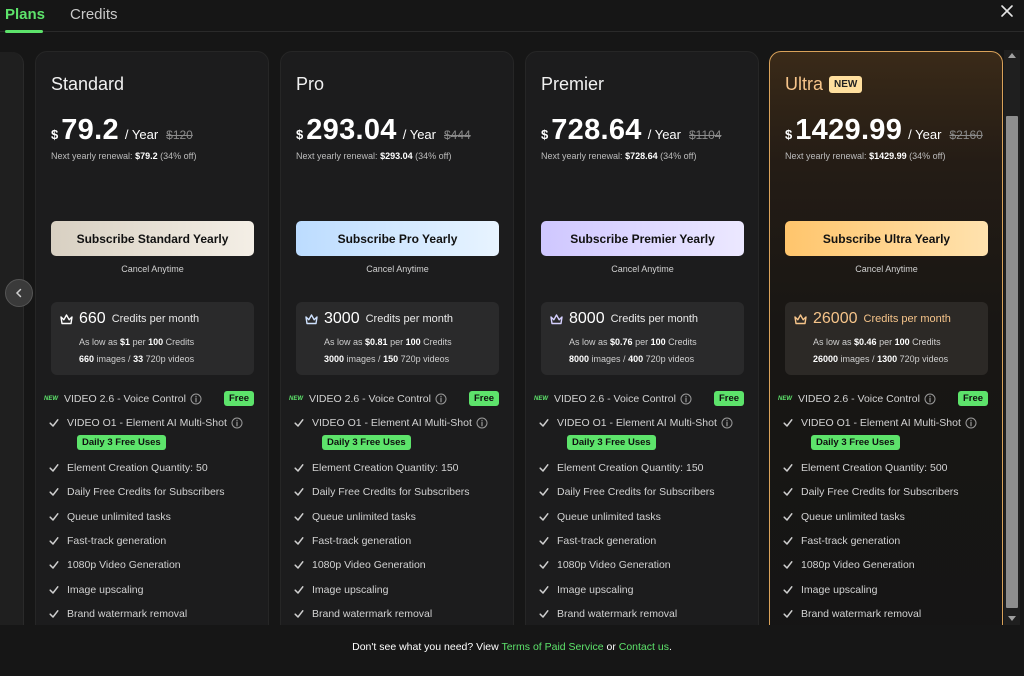  I want to click on free-badge: Free, so click(729, 398).